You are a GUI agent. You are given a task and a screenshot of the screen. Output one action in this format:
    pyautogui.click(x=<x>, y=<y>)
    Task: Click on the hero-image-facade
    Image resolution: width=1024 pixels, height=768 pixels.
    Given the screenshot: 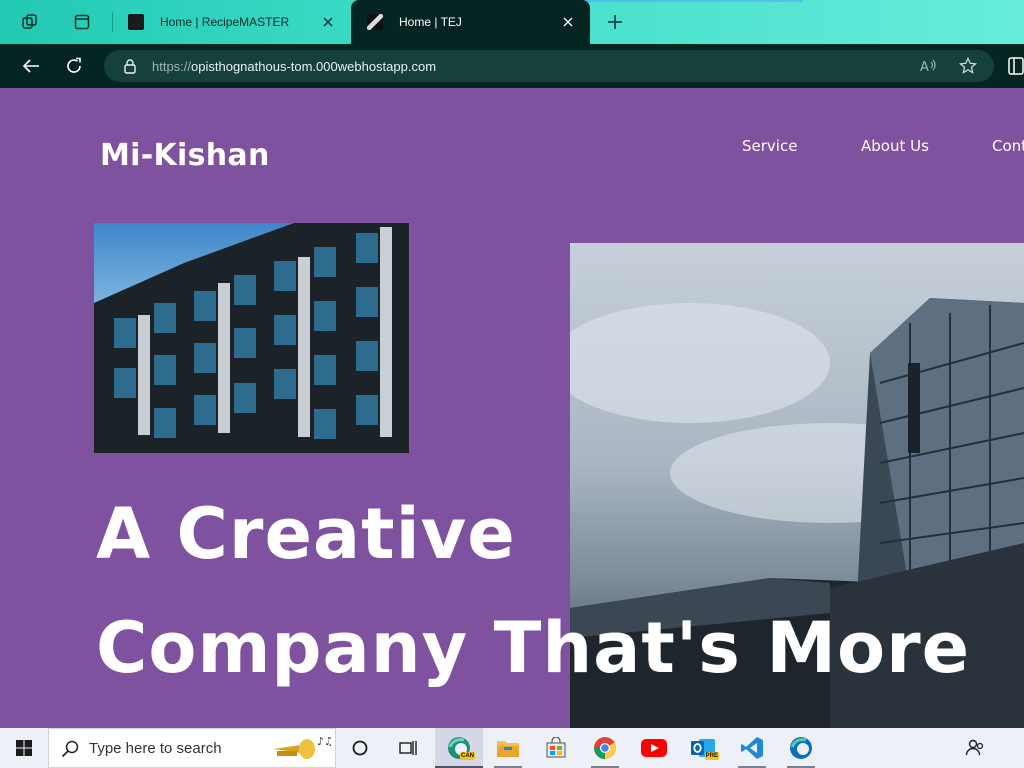 What is the action you would take?
    pyautogui.click(x=251, y=338)
    